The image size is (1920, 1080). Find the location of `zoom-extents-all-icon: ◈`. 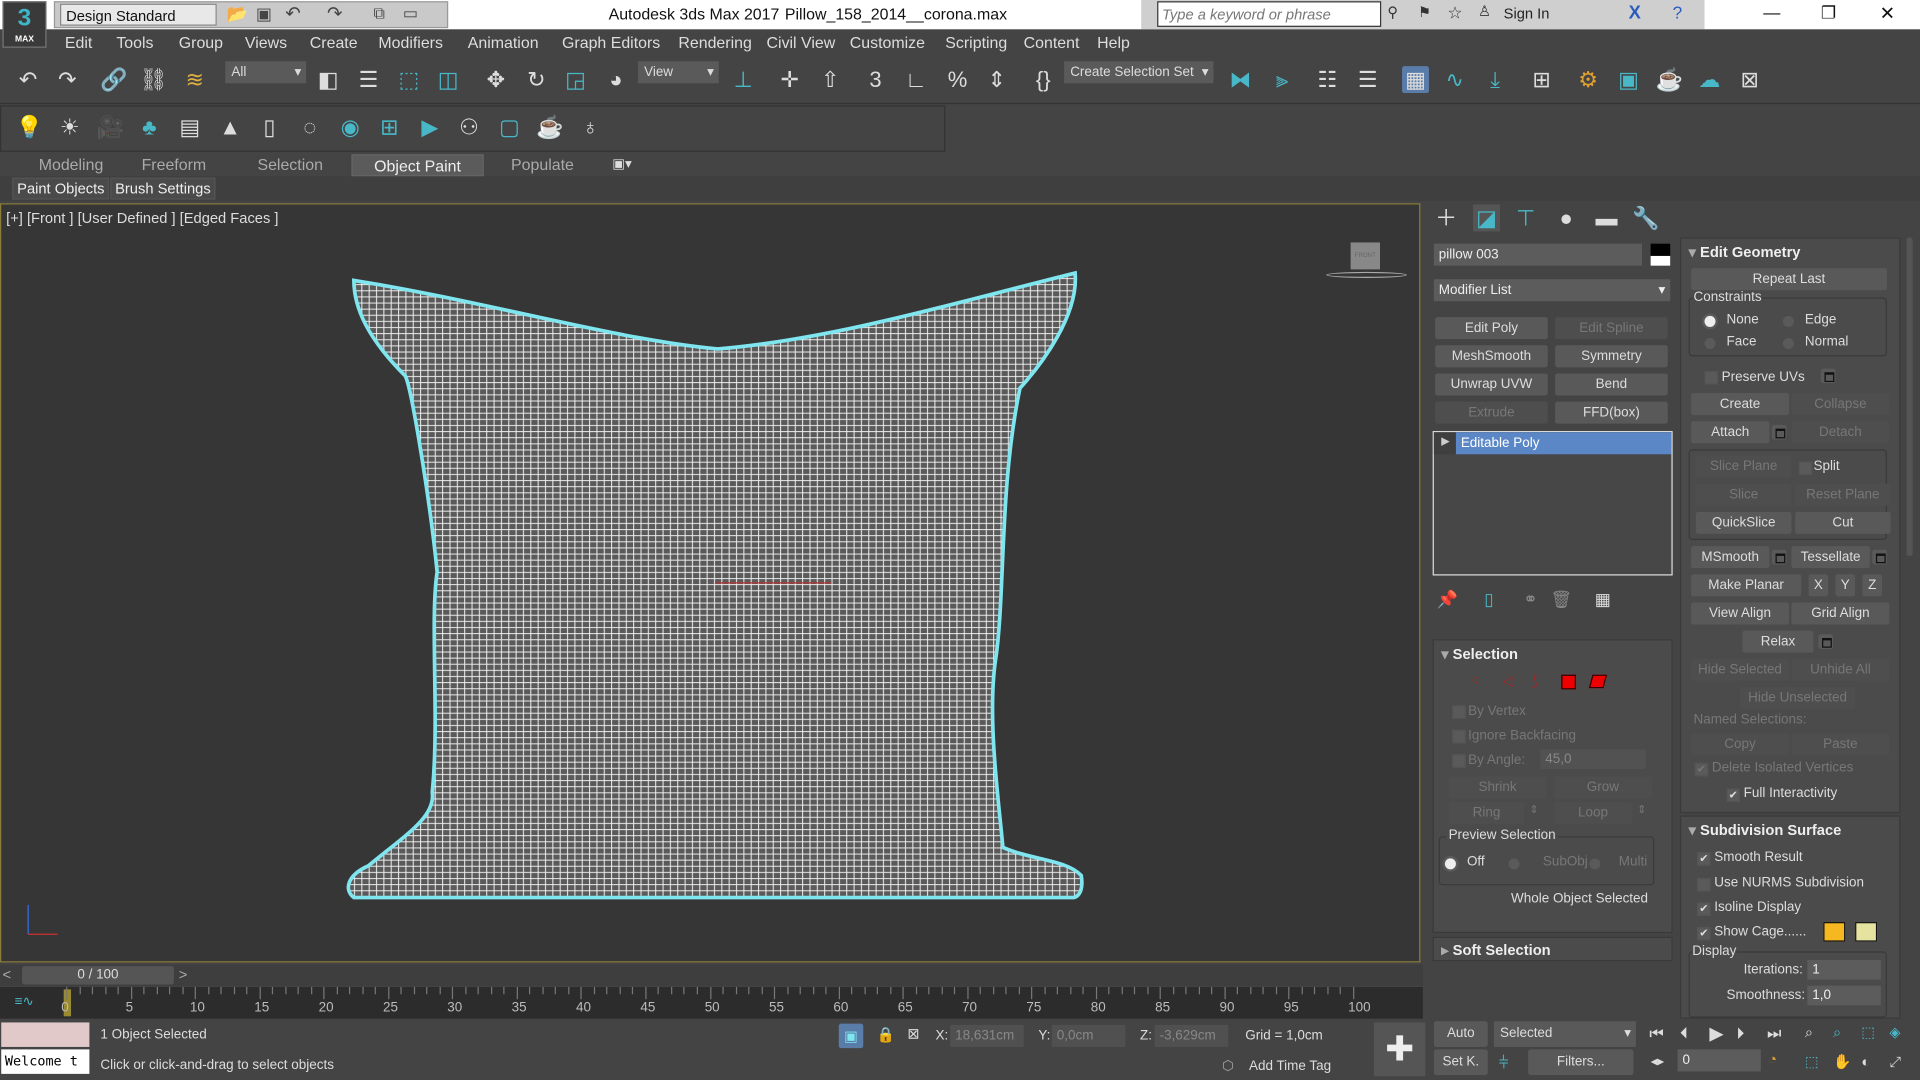

zoom-extents-all-icon: ◈ is located at coordinates (1894, 1032).